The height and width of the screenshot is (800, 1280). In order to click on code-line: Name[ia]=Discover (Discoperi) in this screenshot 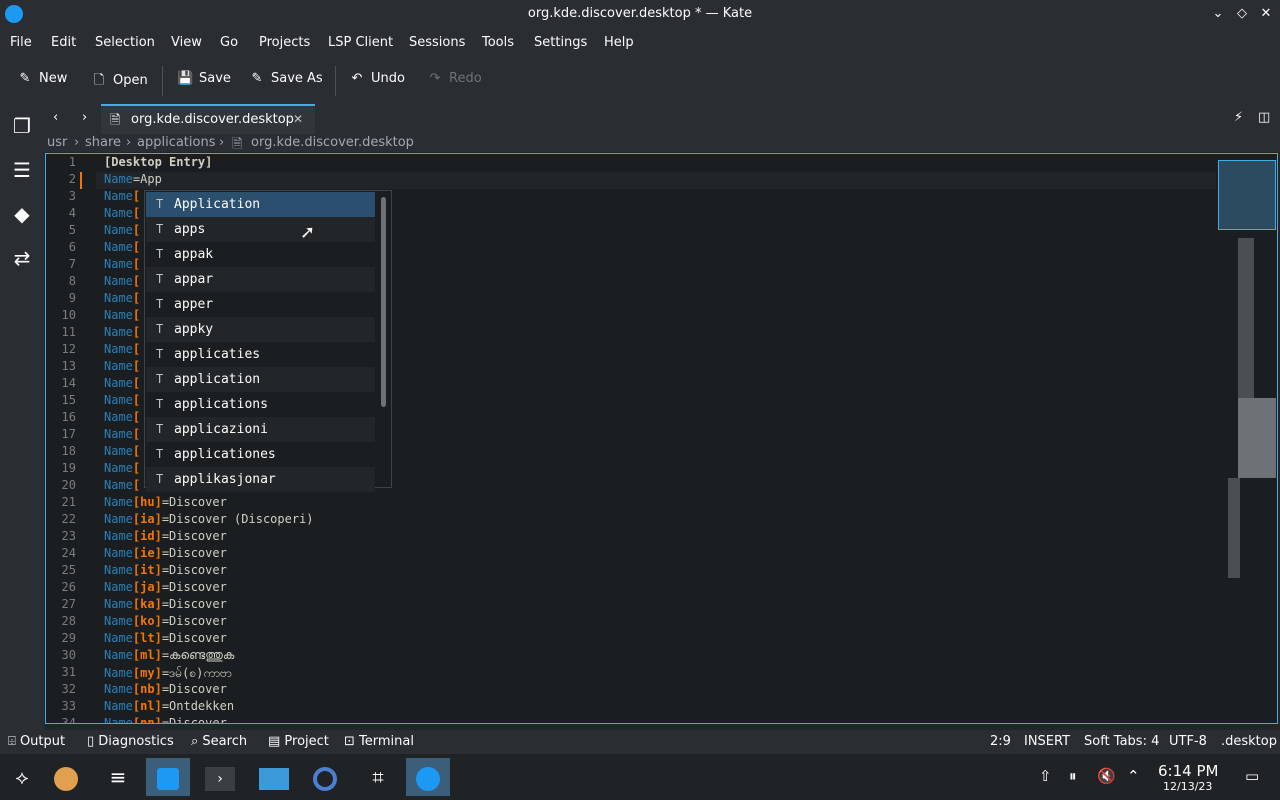, I will do `click(209, 519)`.